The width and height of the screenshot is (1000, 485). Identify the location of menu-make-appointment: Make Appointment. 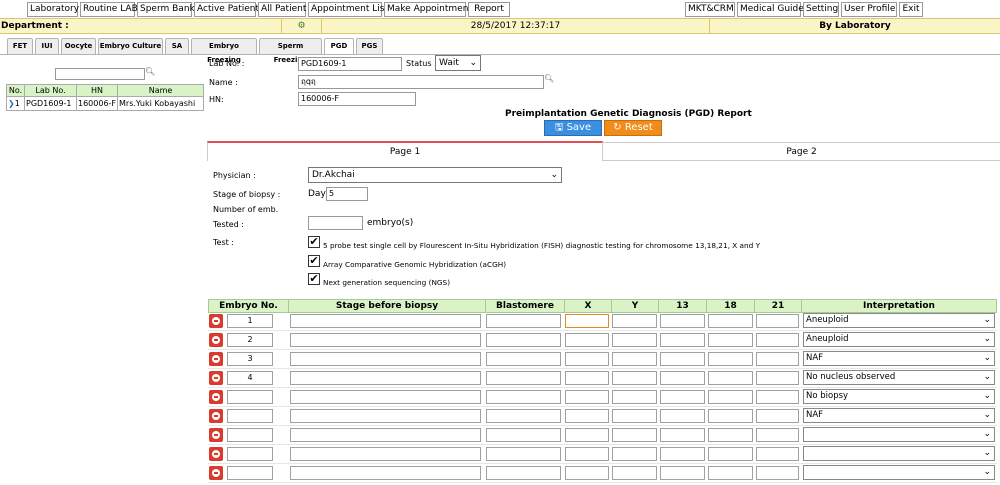
(428, 9).